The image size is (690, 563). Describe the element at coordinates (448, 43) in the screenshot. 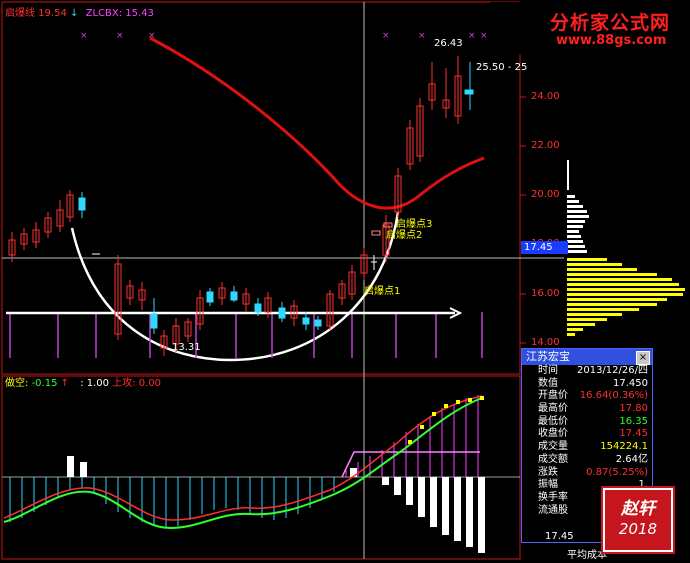

I see `high-label: 26.43` at that location.